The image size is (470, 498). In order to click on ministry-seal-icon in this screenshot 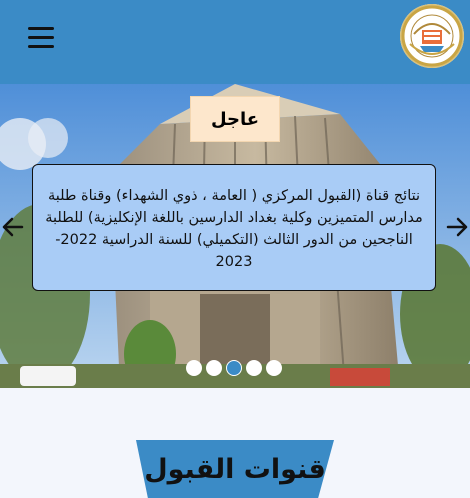, I will do `click(432, 36)`.